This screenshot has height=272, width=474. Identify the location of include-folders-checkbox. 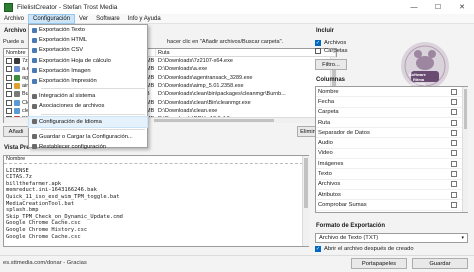
(318, 51).